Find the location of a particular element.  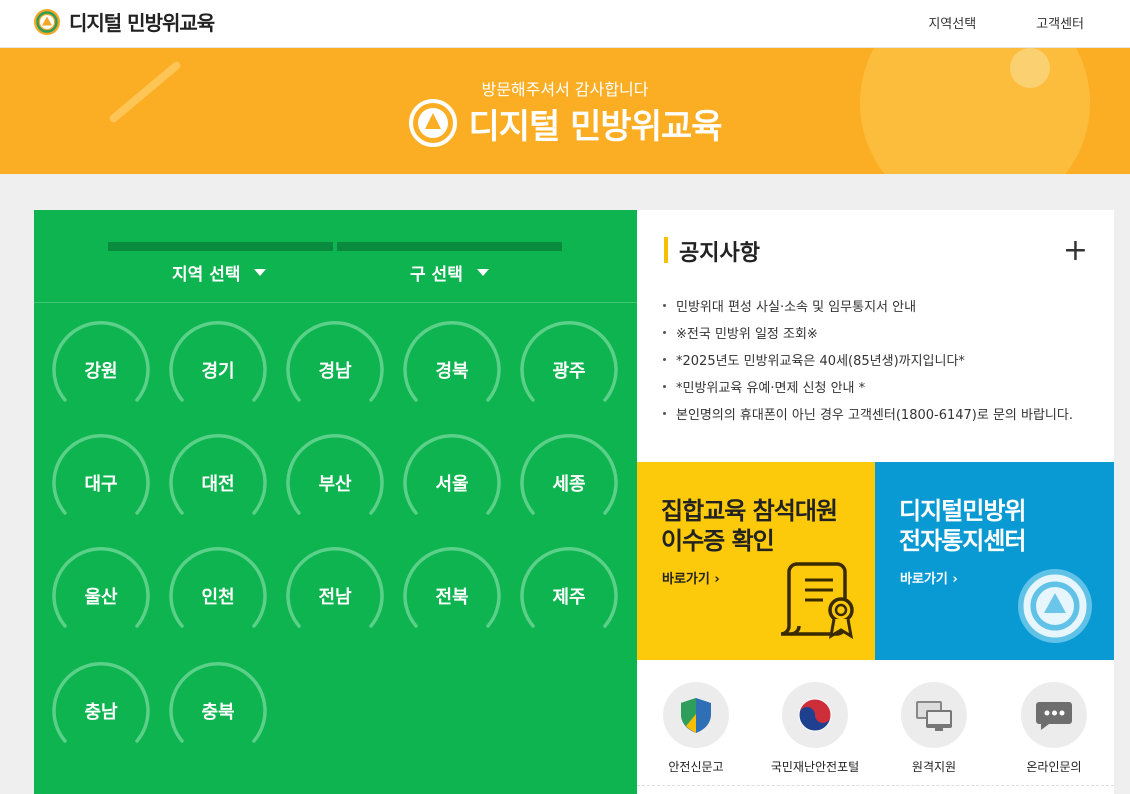

notice-item: *민방위교육 유예·면제 신청 안내 * is located at coordinates (868, 386).